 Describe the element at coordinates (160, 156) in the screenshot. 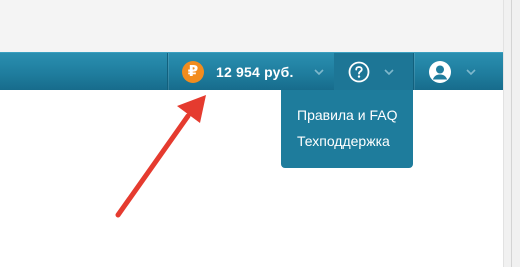

I see `annotation-arrow` at that location.